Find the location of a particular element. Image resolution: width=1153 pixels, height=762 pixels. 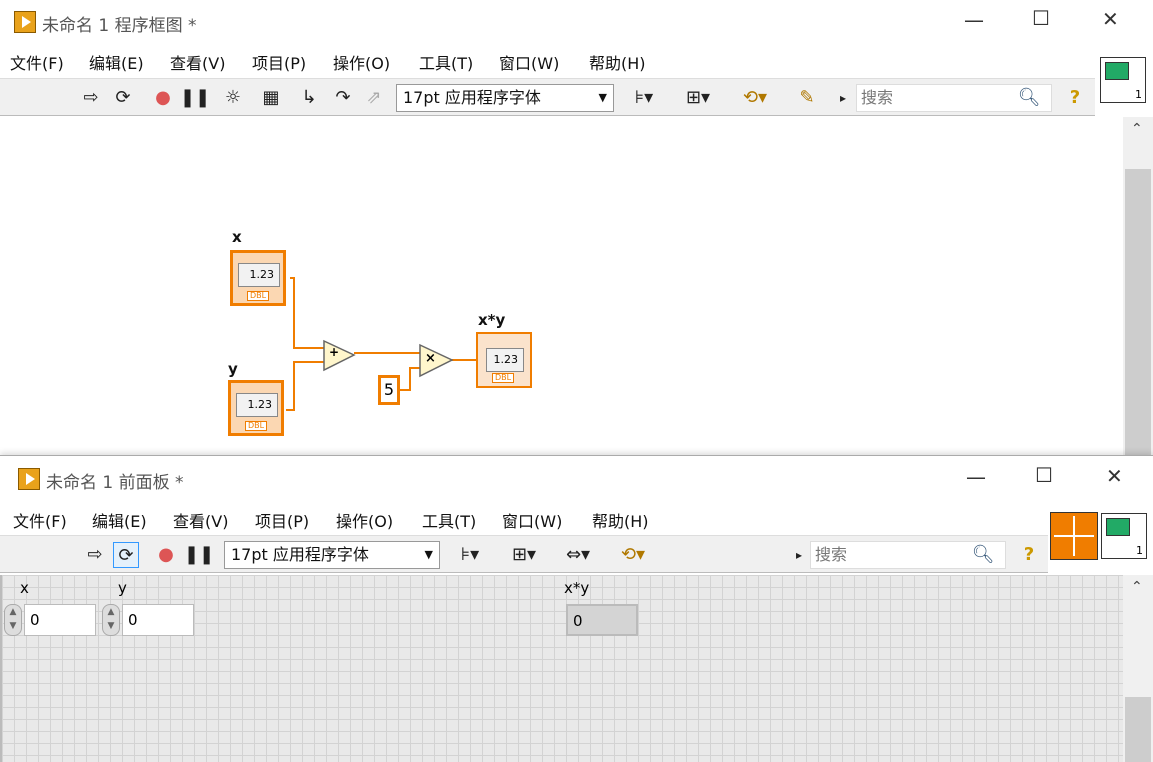

connector-pane-pattern is located at coordinates (1074, 536).